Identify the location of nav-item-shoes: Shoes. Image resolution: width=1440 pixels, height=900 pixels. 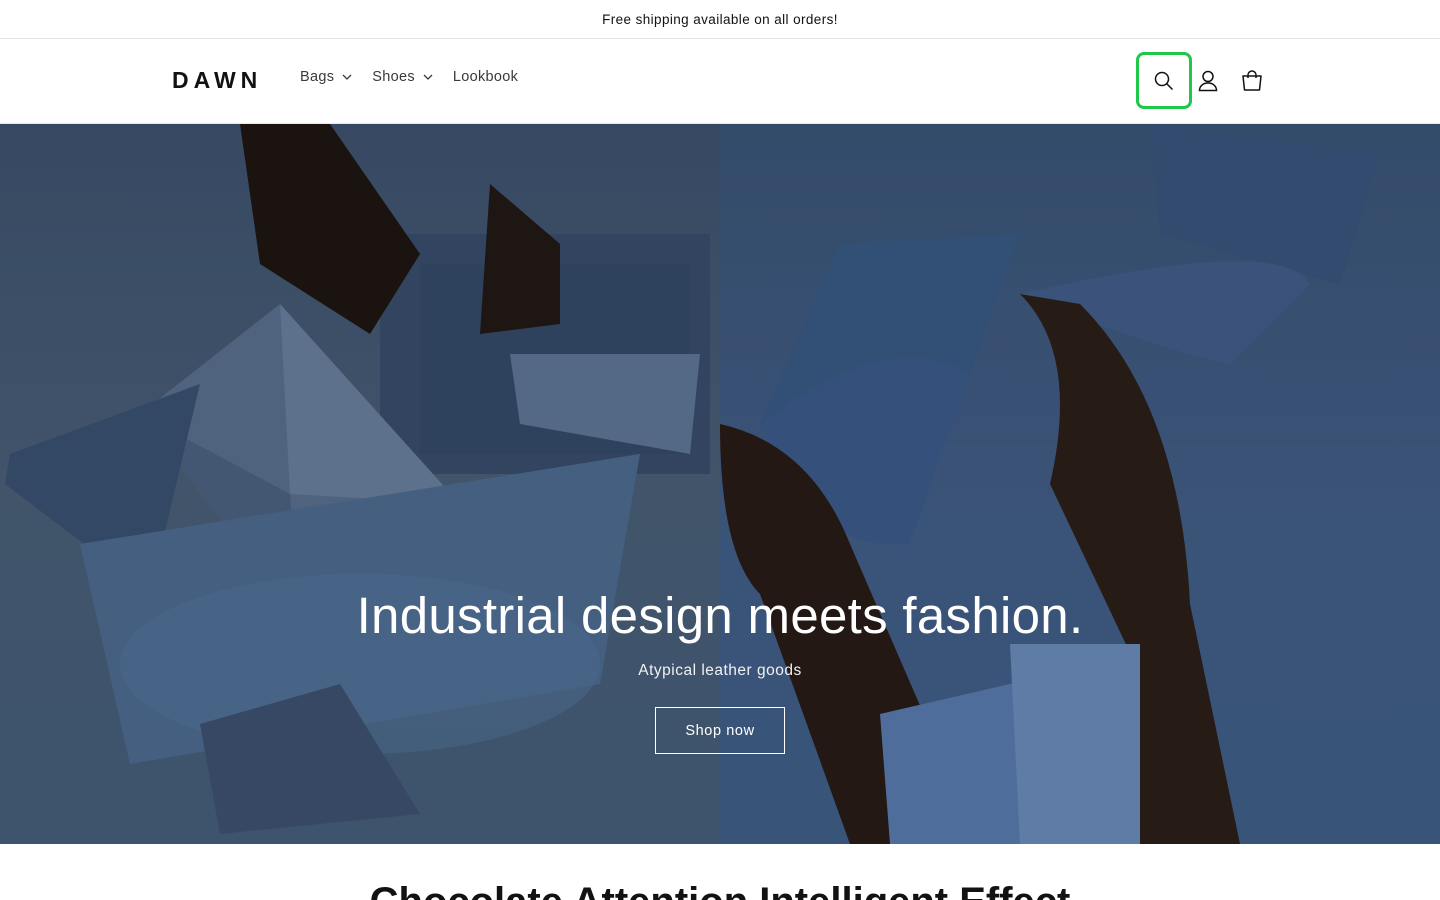
(402, 77).